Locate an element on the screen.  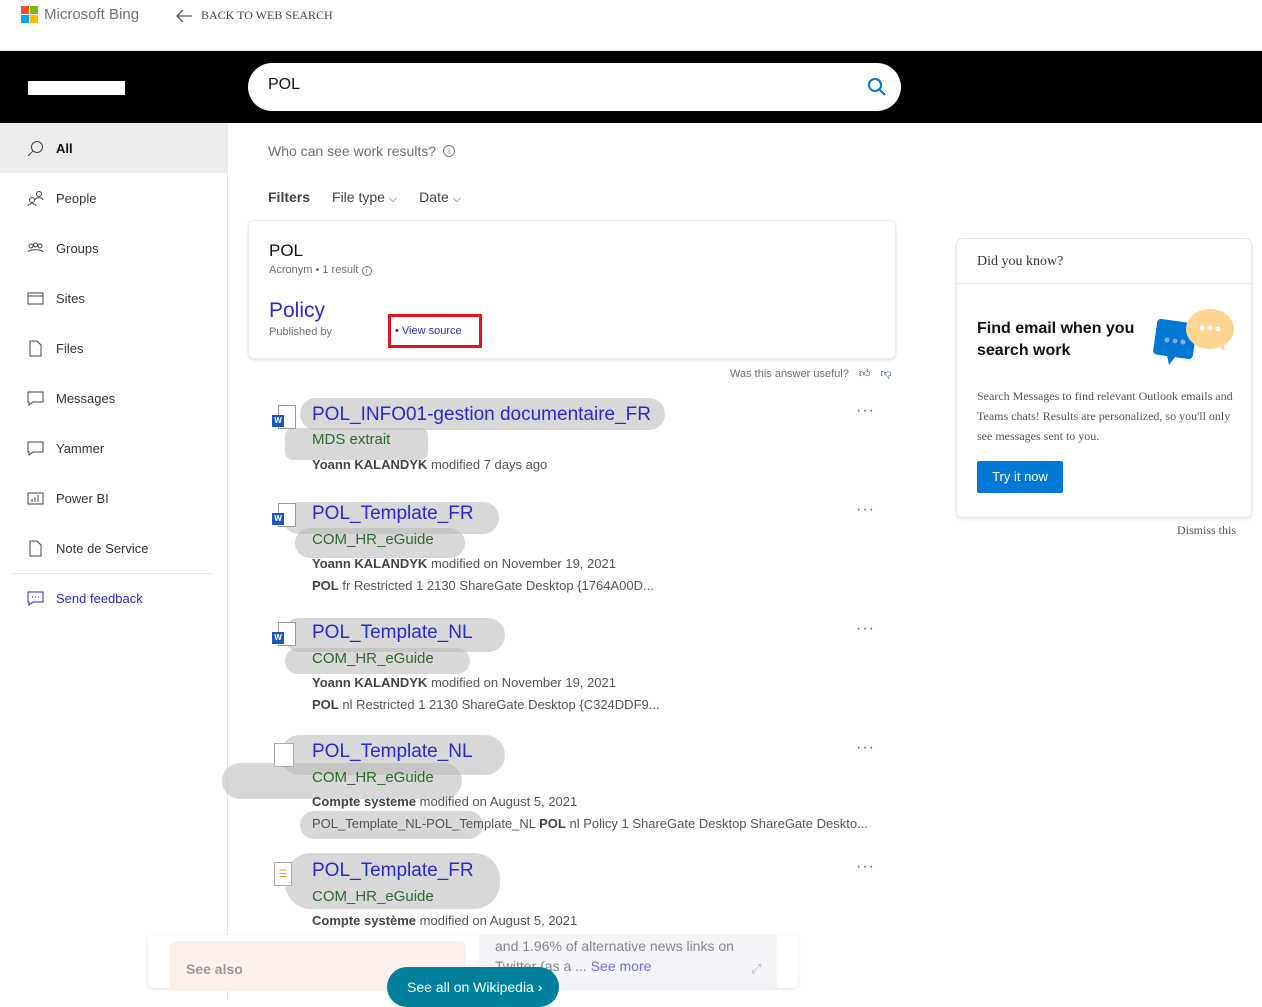
sidebar-item-label: Messages is located at coordinates (86, 398).